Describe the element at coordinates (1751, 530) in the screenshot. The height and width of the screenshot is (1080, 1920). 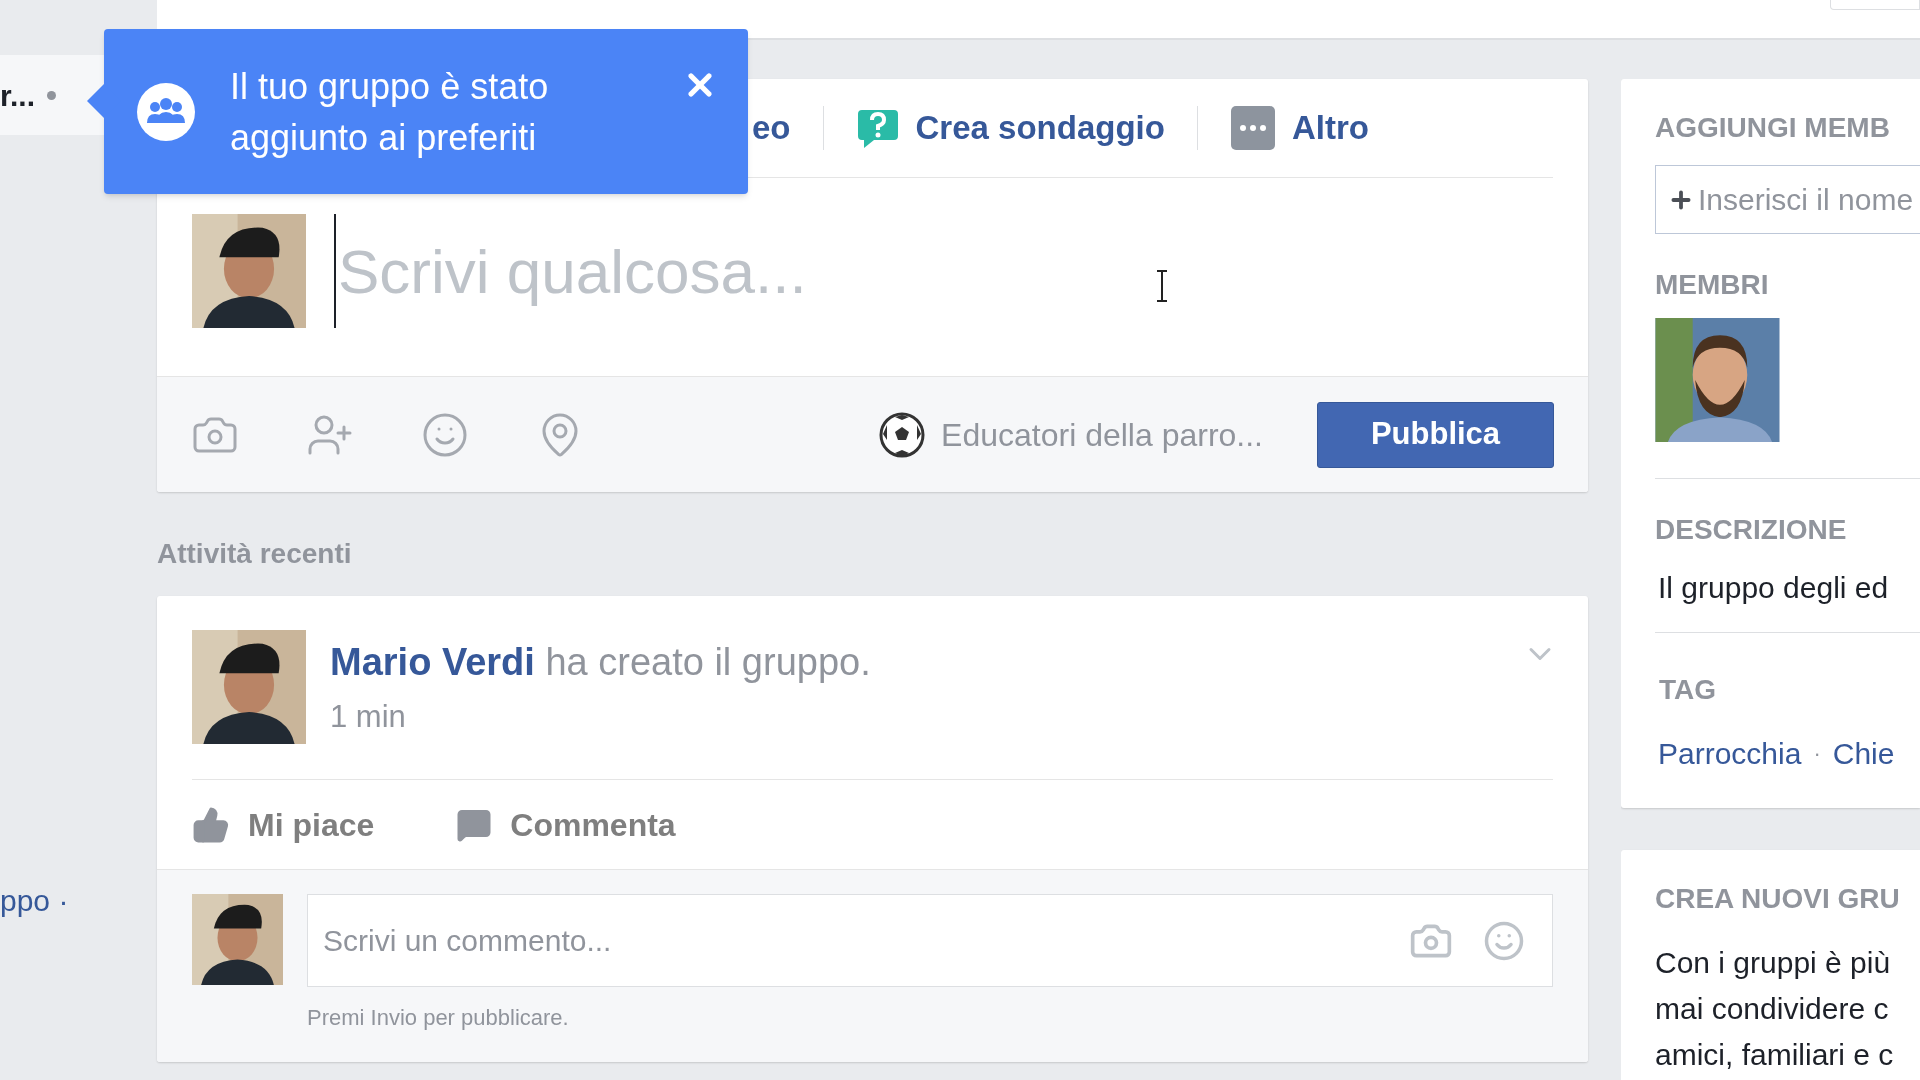
I see `section-heading: DESCRIZIONE` at that location.